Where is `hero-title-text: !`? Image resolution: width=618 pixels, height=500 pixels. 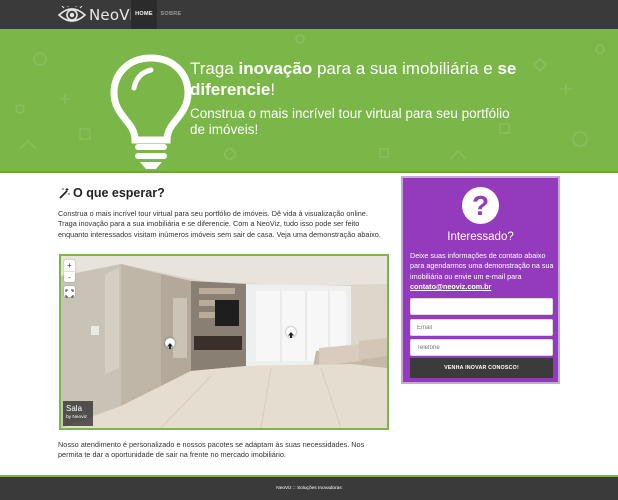
hero-title-text: ! is located at coordinates (273, 89).